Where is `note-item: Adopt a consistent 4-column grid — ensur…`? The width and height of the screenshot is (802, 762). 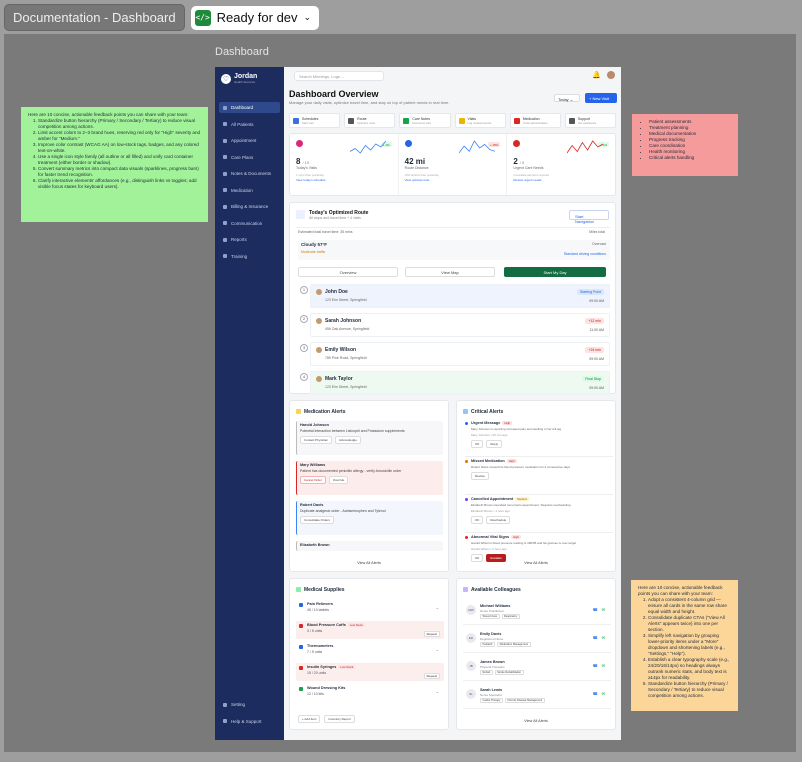 note-item: Adopt a consistent 4-column grid — ensur… is located at coordinates (689, 606).